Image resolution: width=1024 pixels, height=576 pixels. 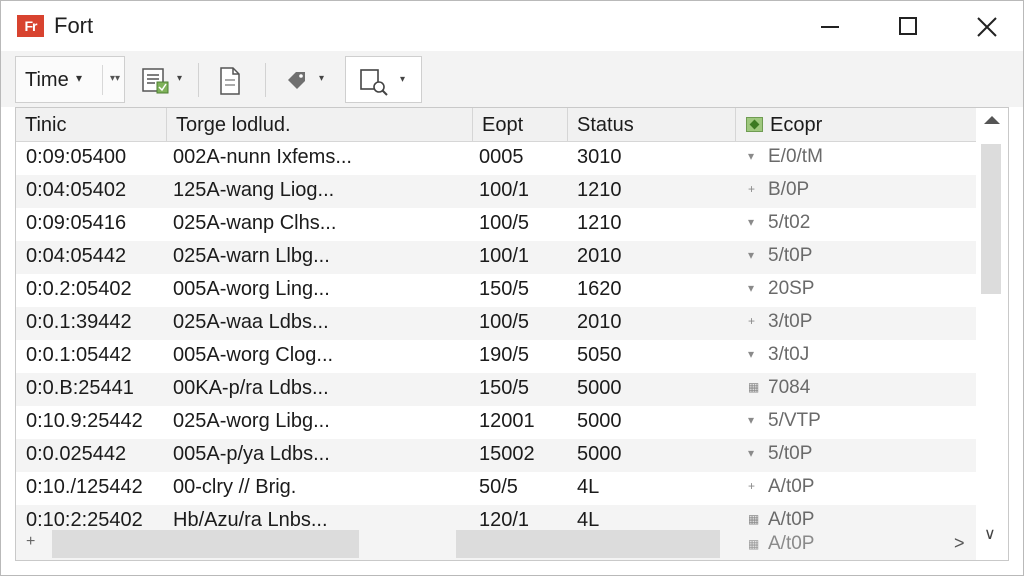 I want to click on horizontal-scrollbar: + ▦ A/t0P >, so click(x=496, y=544).